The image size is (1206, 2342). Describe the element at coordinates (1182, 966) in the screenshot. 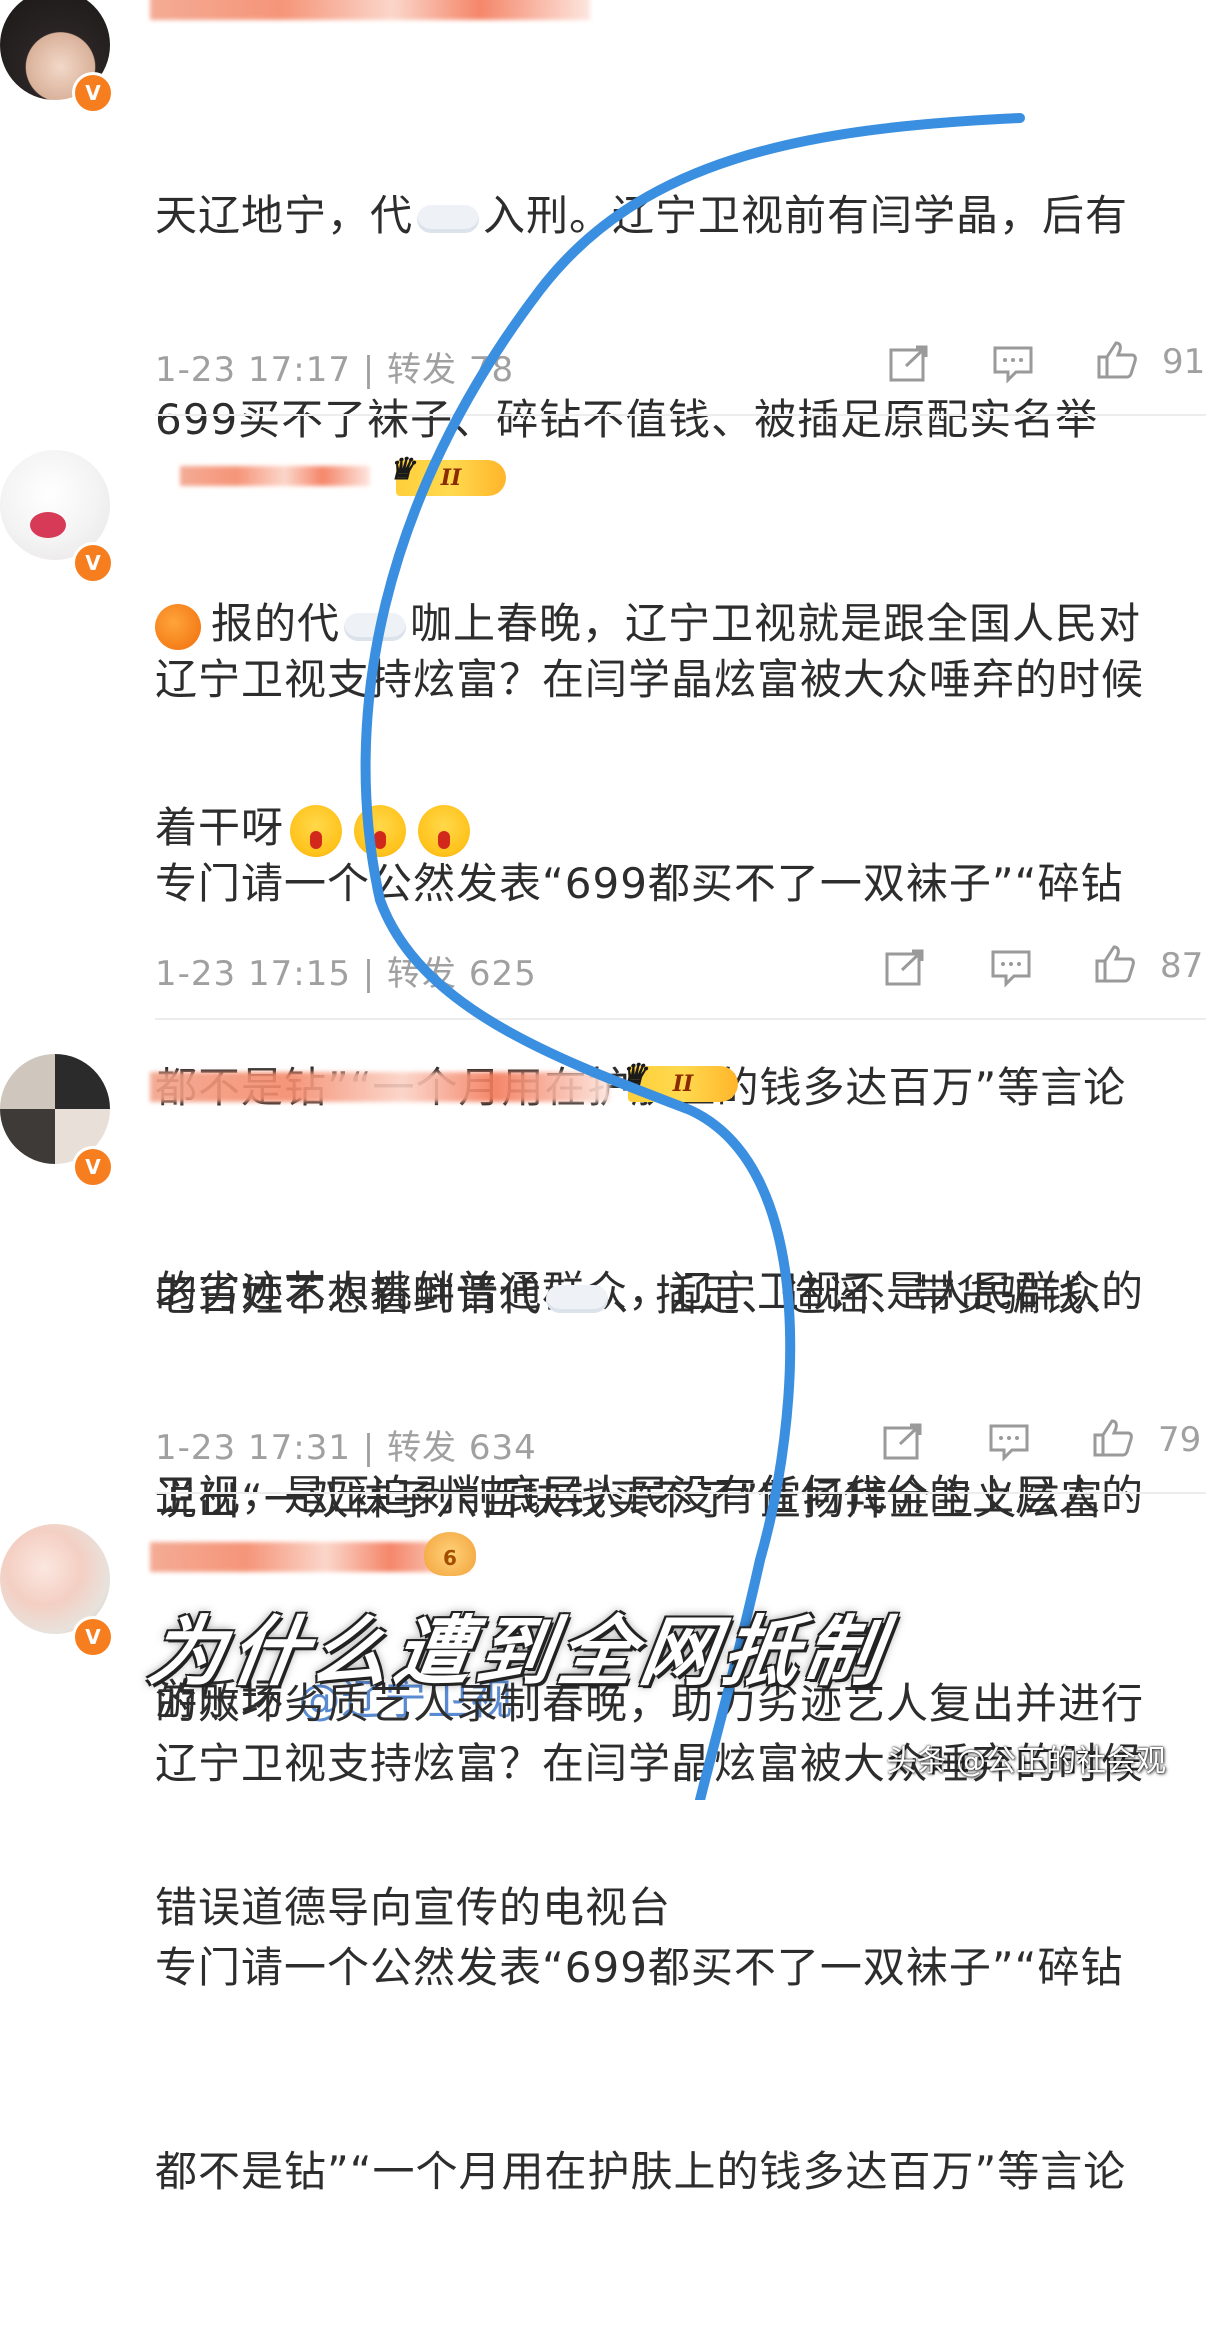

I see `like-count: 87` at that location.